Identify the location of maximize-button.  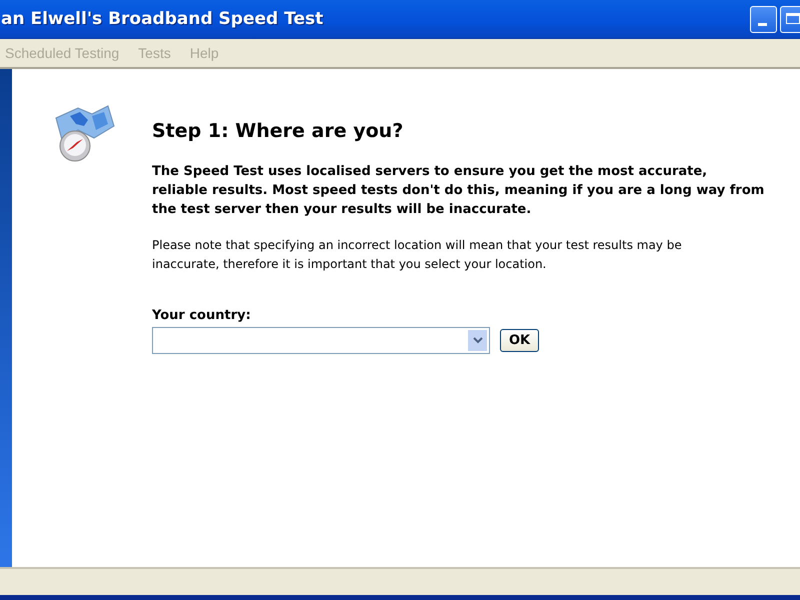
(790, 19).